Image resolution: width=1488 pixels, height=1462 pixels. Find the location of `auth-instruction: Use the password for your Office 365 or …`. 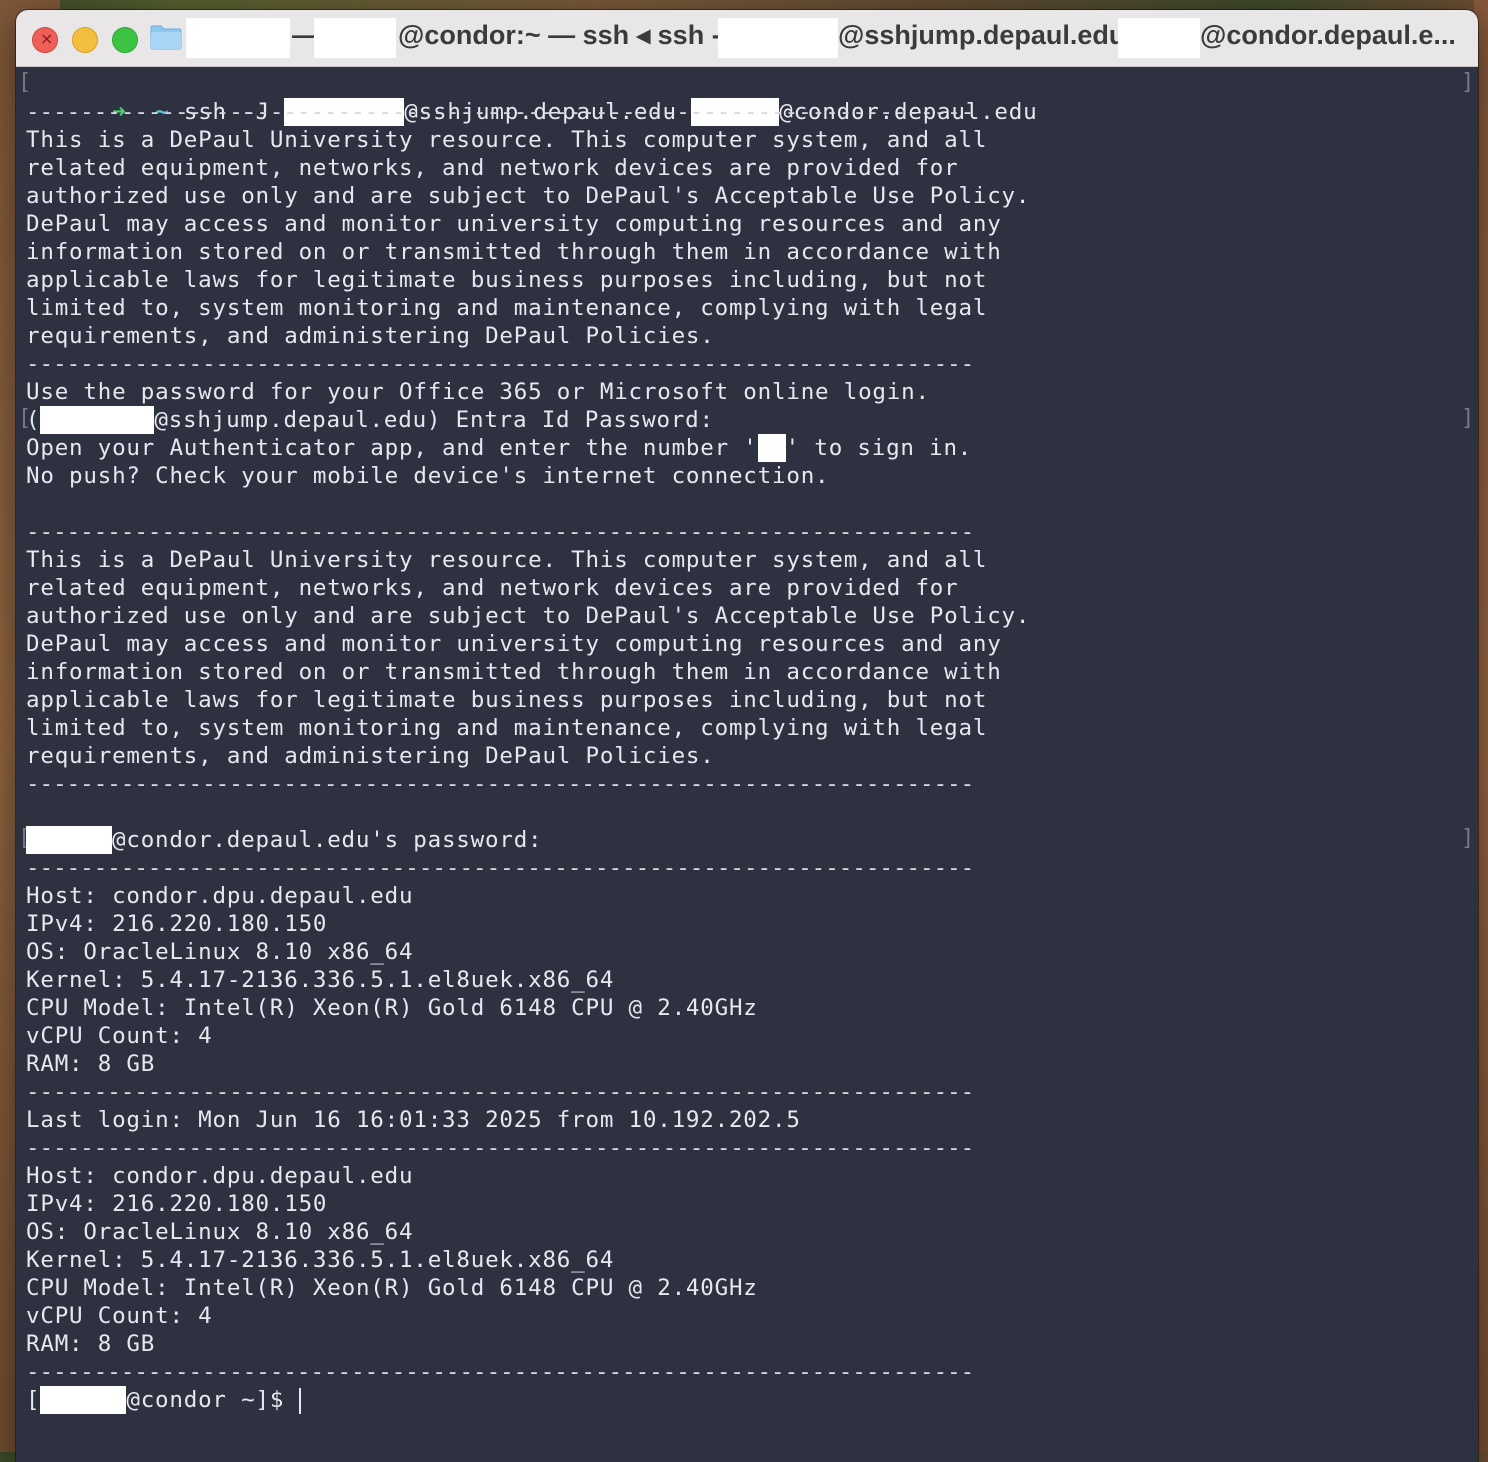

auth-instruction: Use the password for your Office 365 or … is located at coordinates (478, 392).